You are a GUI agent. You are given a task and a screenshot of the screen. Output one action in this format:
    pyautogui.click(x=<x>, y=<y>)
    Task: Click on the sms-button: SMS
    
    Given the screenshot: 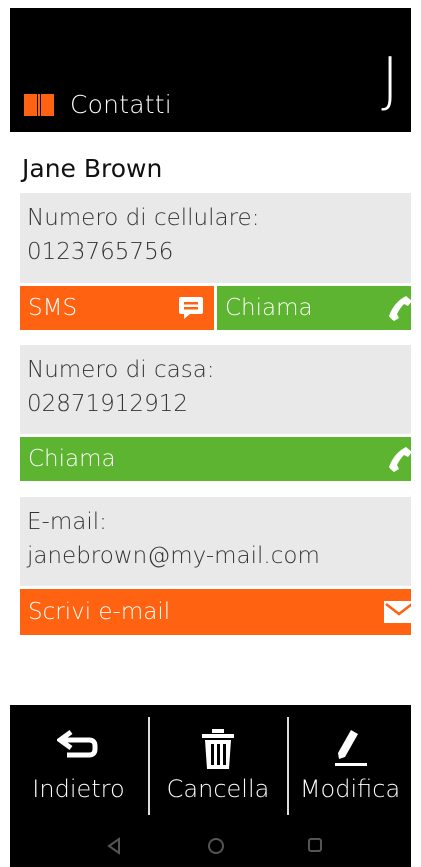 What is the action you would take?
    pyautogui.click(x=117, y=308)
    